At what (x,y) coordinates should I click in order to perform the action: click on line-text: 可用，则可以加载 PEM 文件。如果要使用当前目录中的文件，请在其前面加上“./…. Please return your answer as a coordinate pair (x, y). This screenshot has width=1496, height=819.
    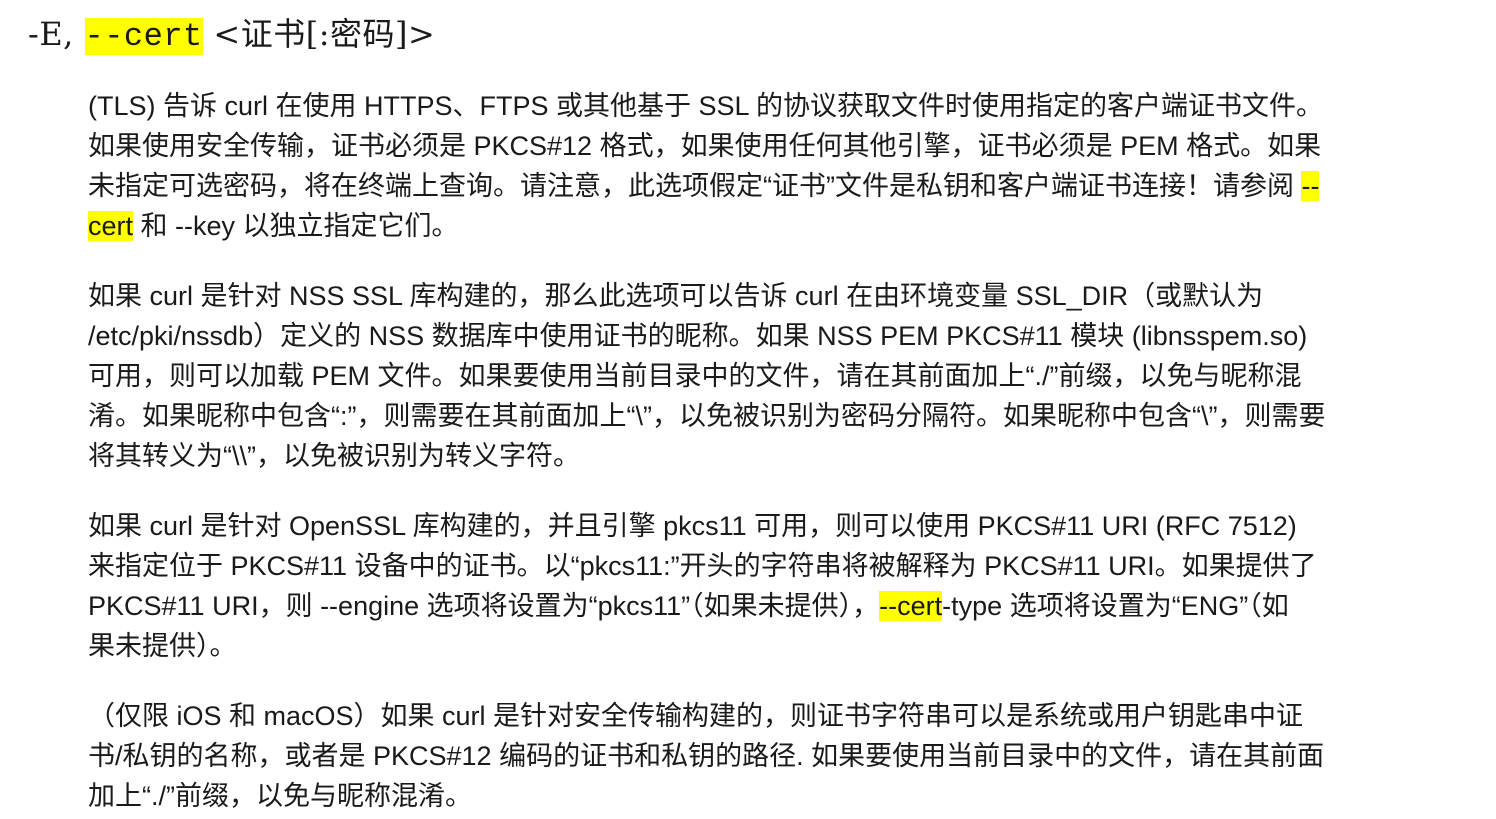
    Looking at the image, I should click on (695, 376).